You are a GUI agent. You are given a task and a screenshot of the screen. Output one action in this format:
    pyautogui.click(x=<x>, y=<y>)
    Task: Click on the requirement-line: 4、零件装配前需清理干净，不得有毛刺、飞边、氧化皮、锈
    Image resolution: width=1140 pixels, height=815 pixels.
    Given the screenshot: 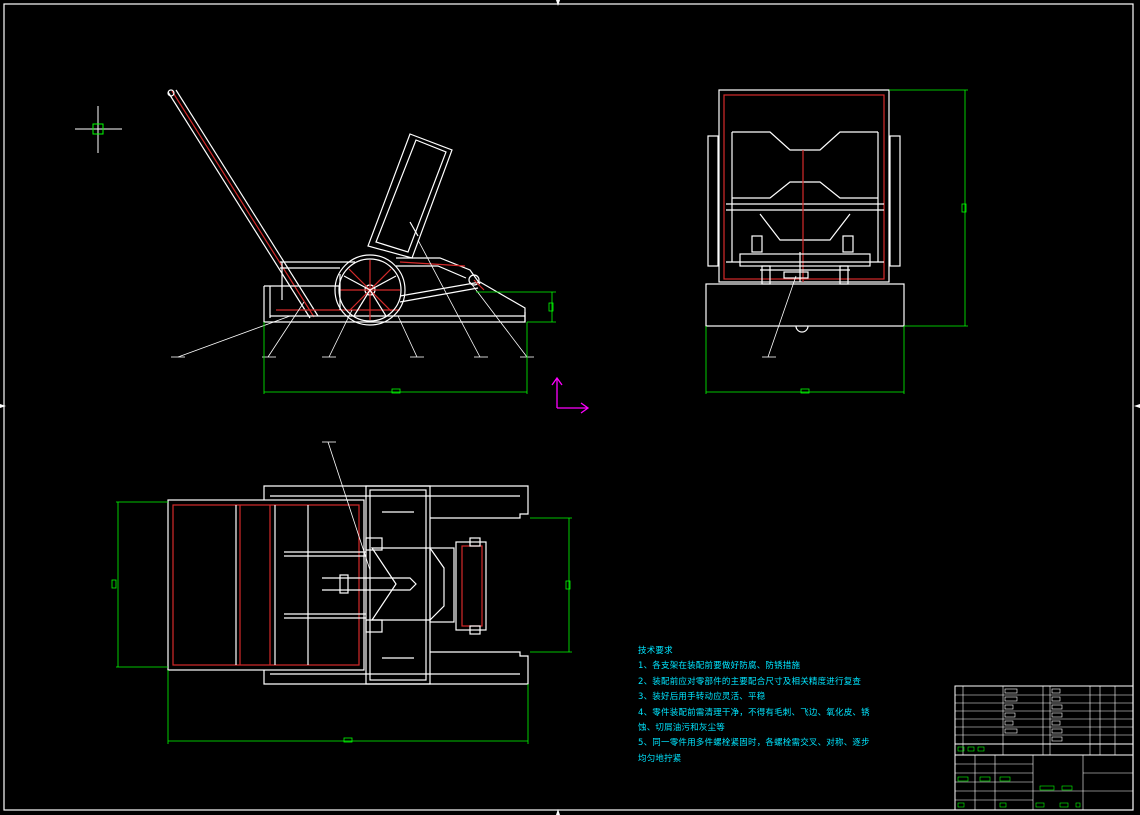 What is the action you would take?
    pyautogui.click(x=754, y=712)
    